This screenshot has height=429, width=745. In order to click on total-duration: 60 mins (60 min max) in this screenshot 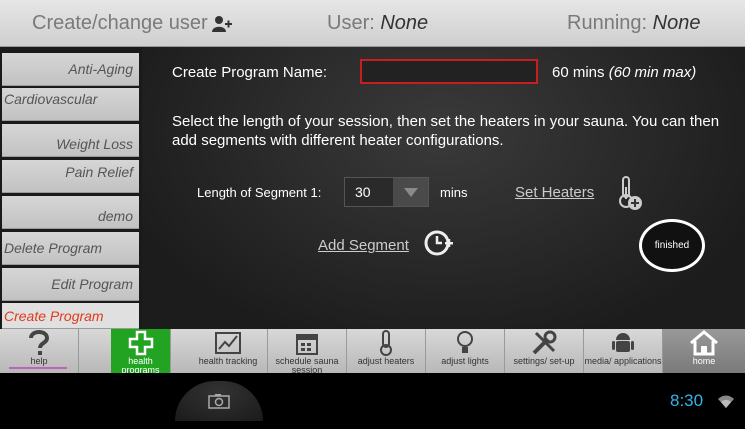, I will do `click(624, 72)`.